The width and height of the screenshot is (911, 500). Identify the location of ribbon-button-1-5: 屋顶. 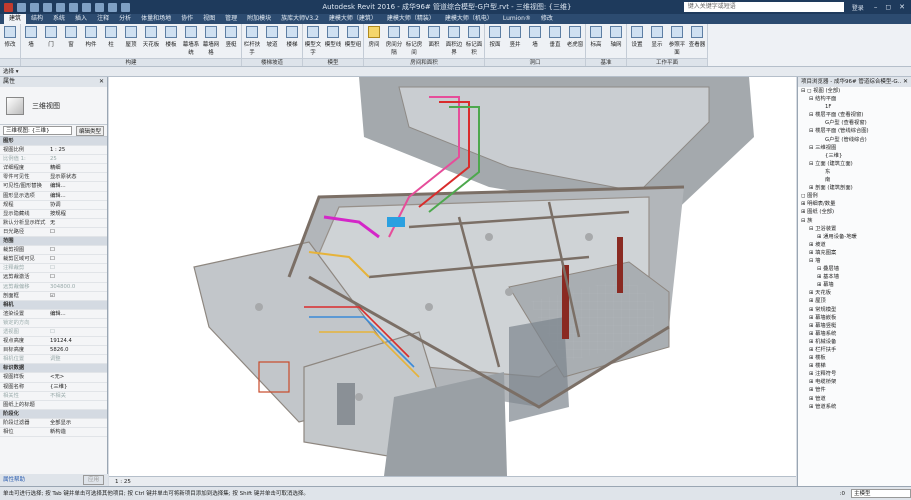
(131, 42).